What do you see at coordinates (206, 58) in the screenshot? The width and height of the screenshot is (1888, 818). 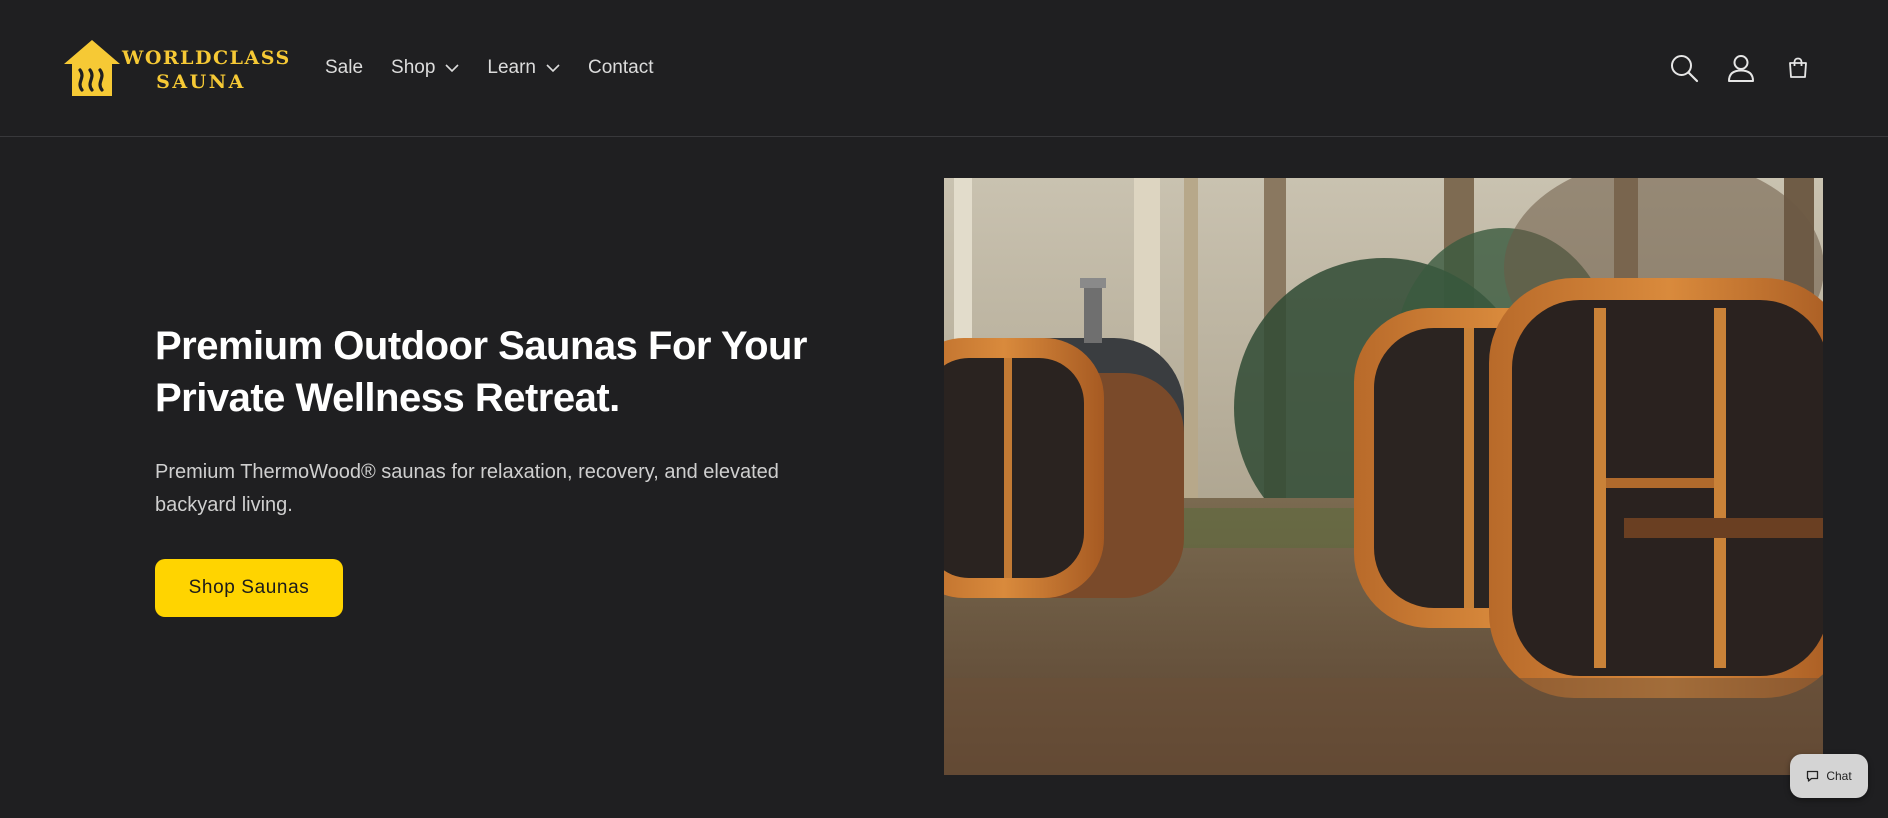 I see `brand-name-line1: WORLDCLASS` at bounding box center [206, 58].